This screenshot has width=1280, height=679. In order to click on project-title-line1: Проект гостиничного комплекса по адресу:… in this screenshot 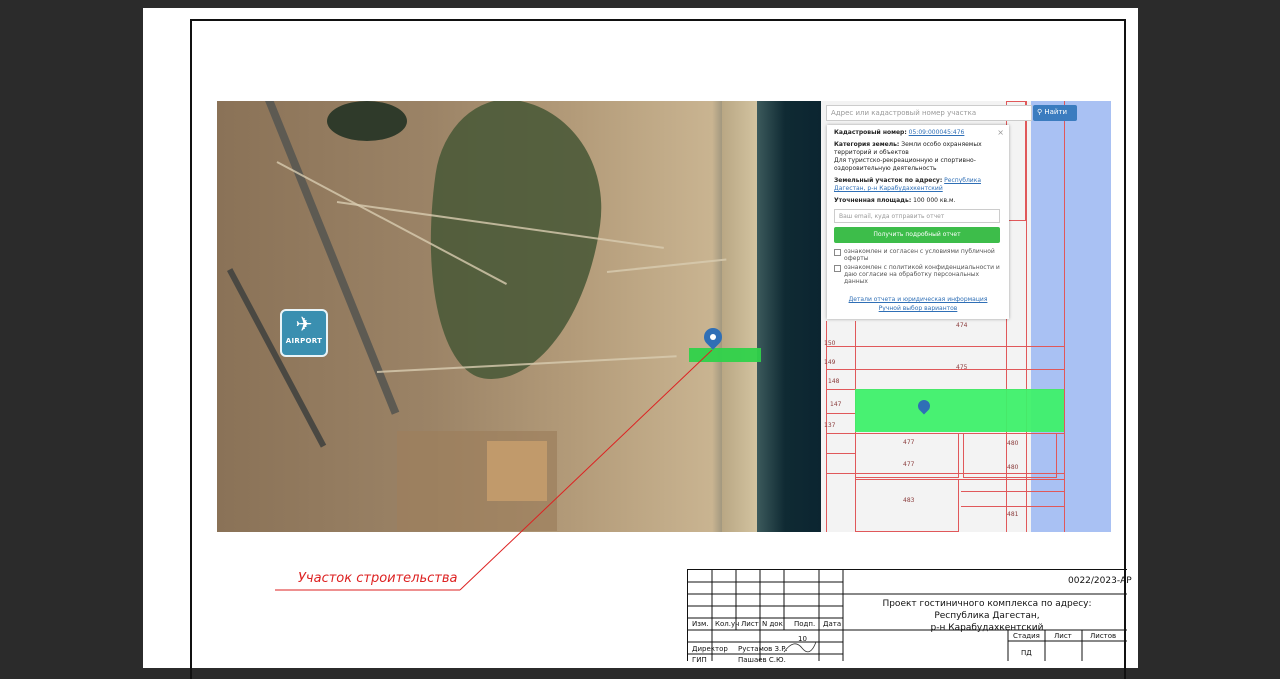, I will do `click(987, 610)`.